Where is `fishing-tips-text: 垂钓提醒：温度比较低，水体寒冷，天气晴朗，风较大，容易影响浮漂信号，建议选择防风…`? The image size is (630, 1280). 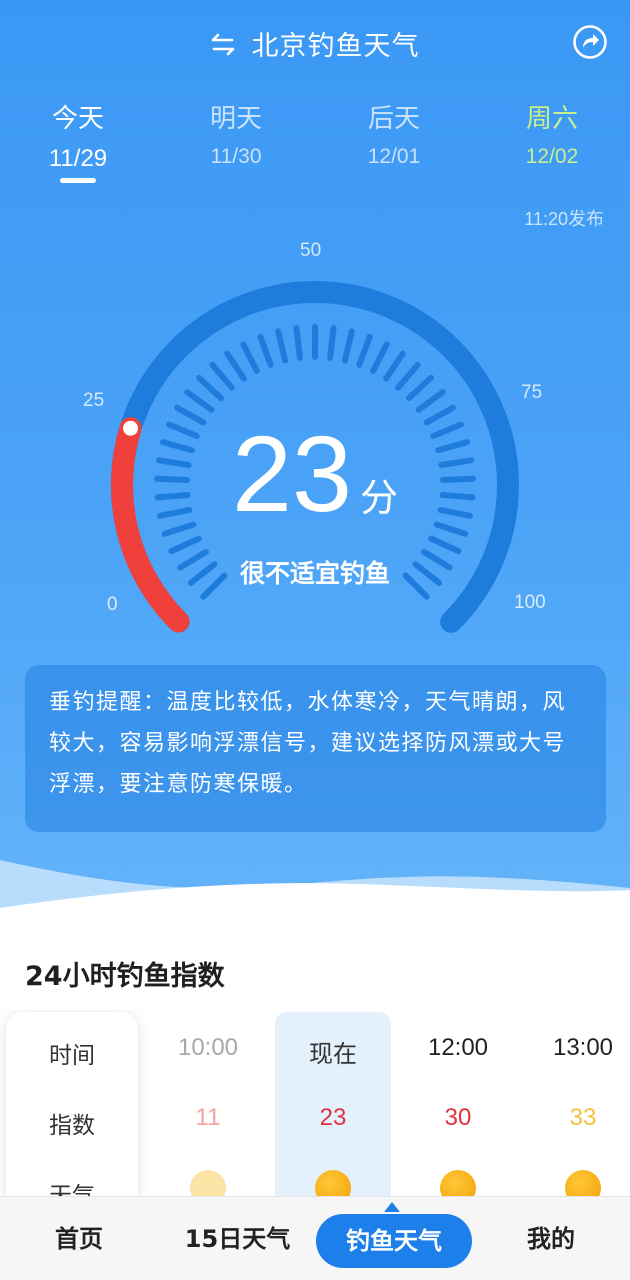 fishing-tips-text: 垂钓提醒：温度比较低，水体寒冷，天气晴朗，风较大，容易影响浮漂信号，建议选择防风… is located at coordinates (308, 743).